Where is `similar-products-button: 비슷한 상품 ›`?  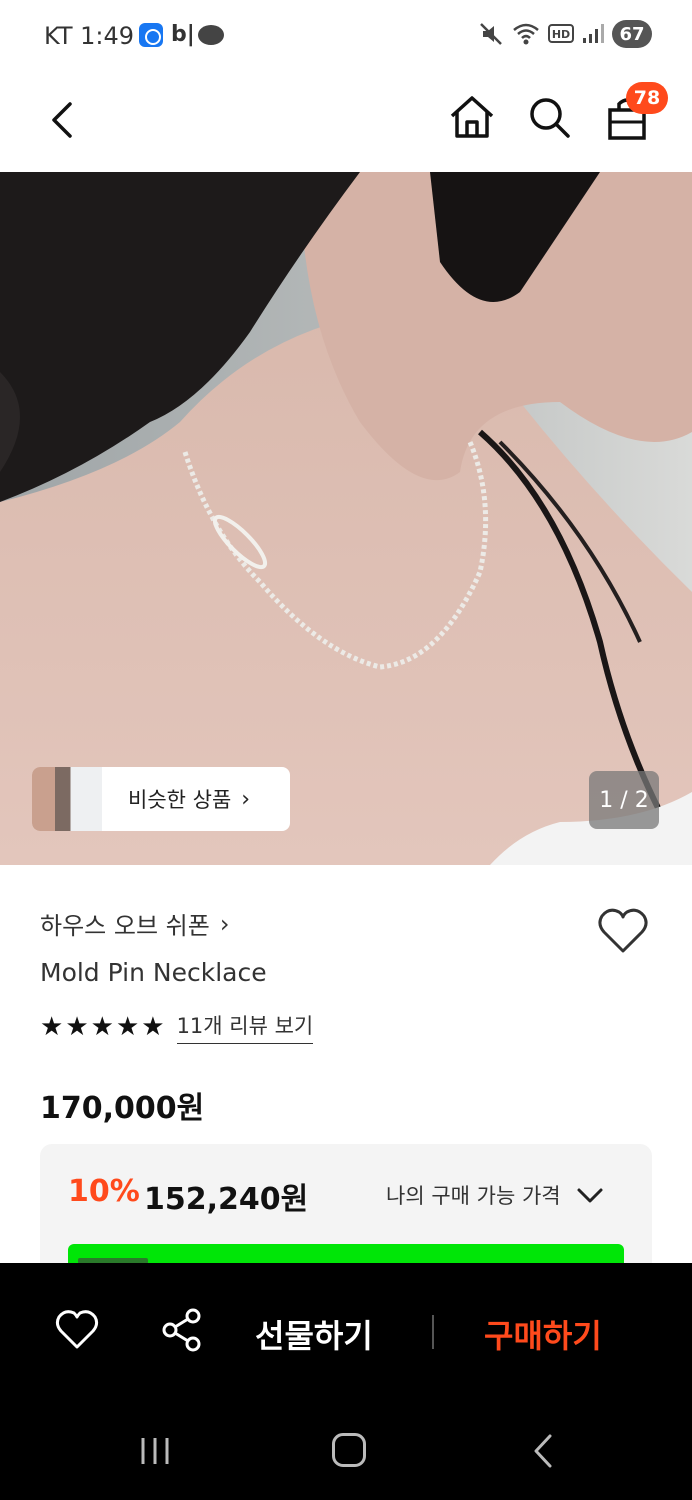
similar-products-button: 비슷한 상품 › is located at coordinates (161, 799).